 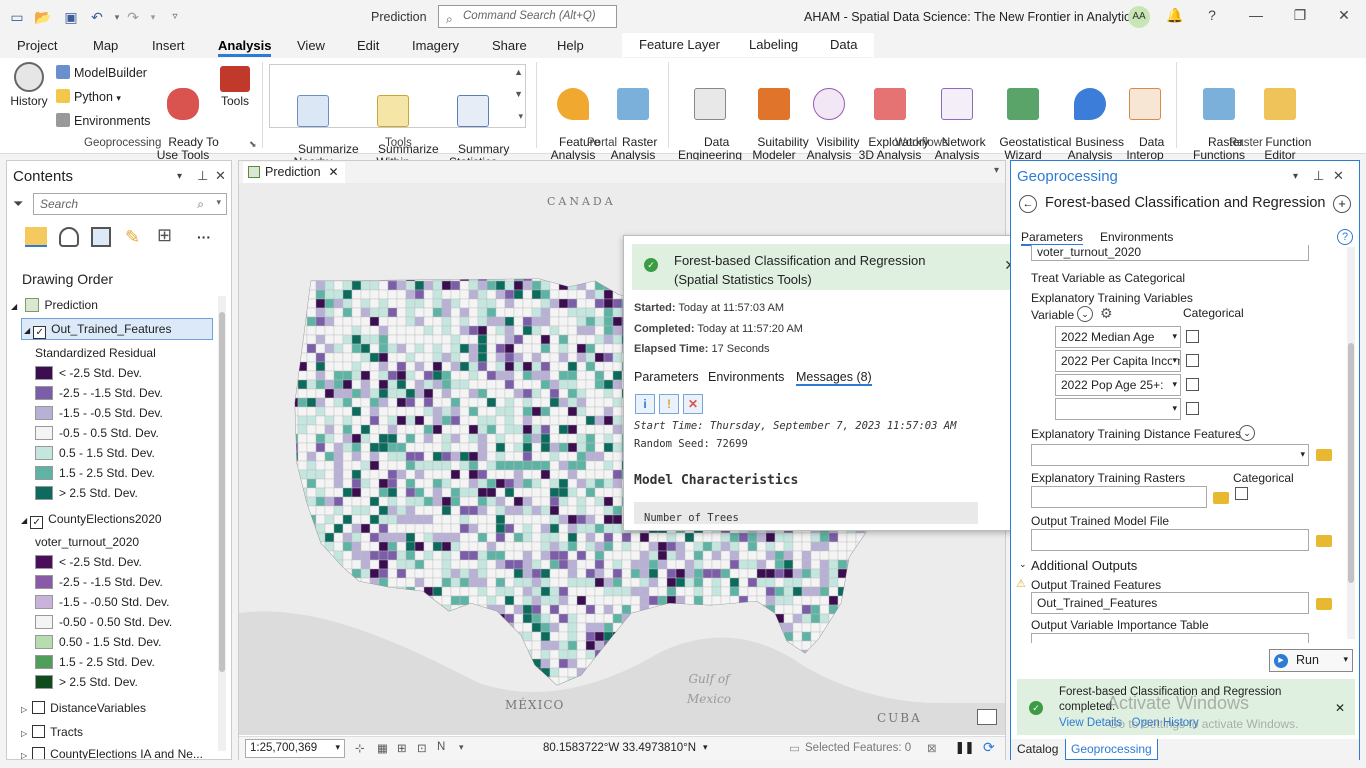 What do you see at coordinates (831, 118) in the screenshot?
I see `visibility-analysis-button: Visibility Analysis` at bounding box center [831, 118].